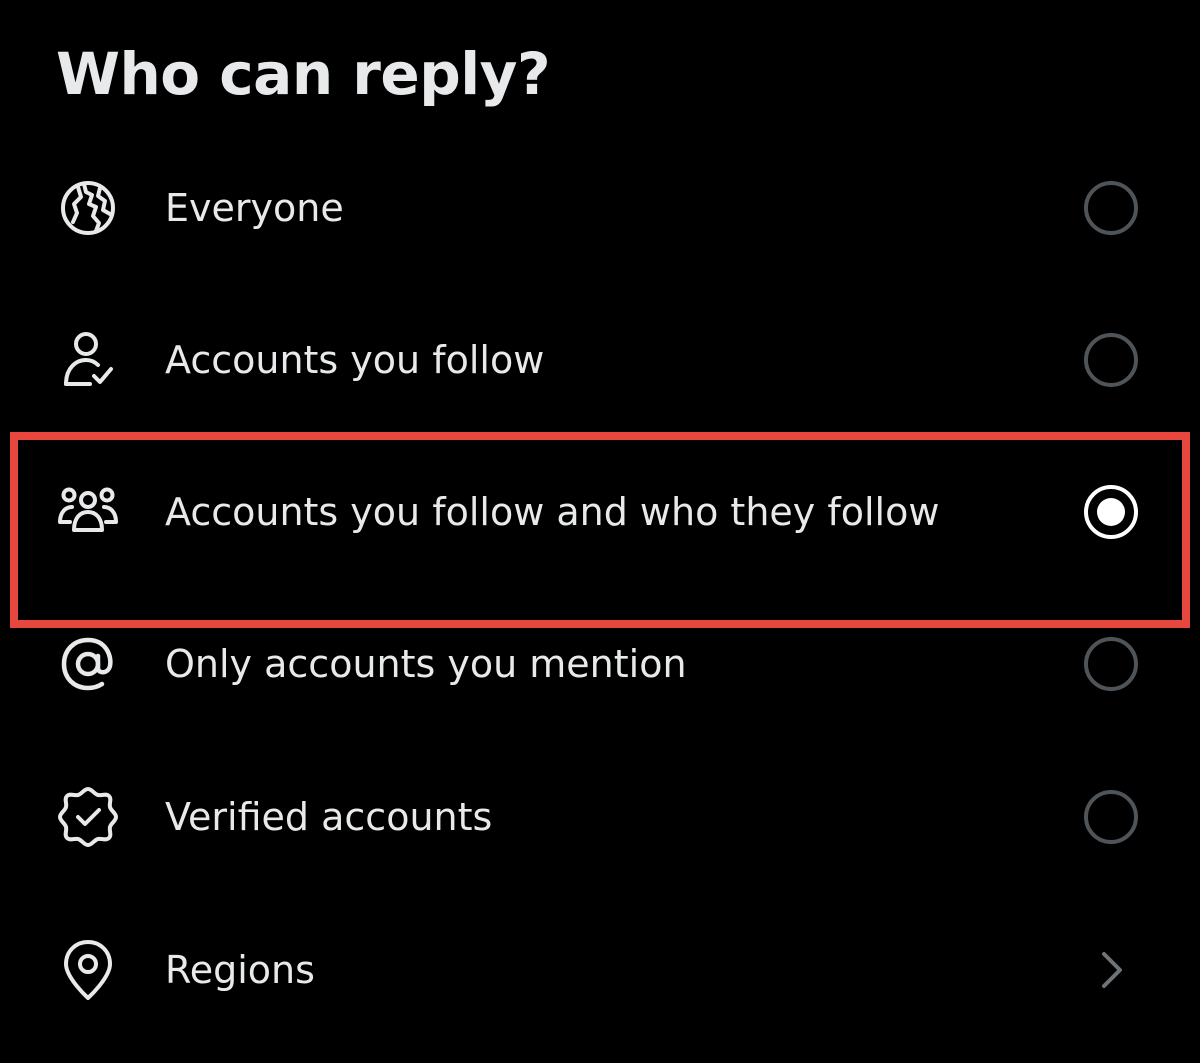 The height and width of the screenshot is (1063, 1200). I want to click on option-label: Accounts you follow and who they follow, so click(552, 512).